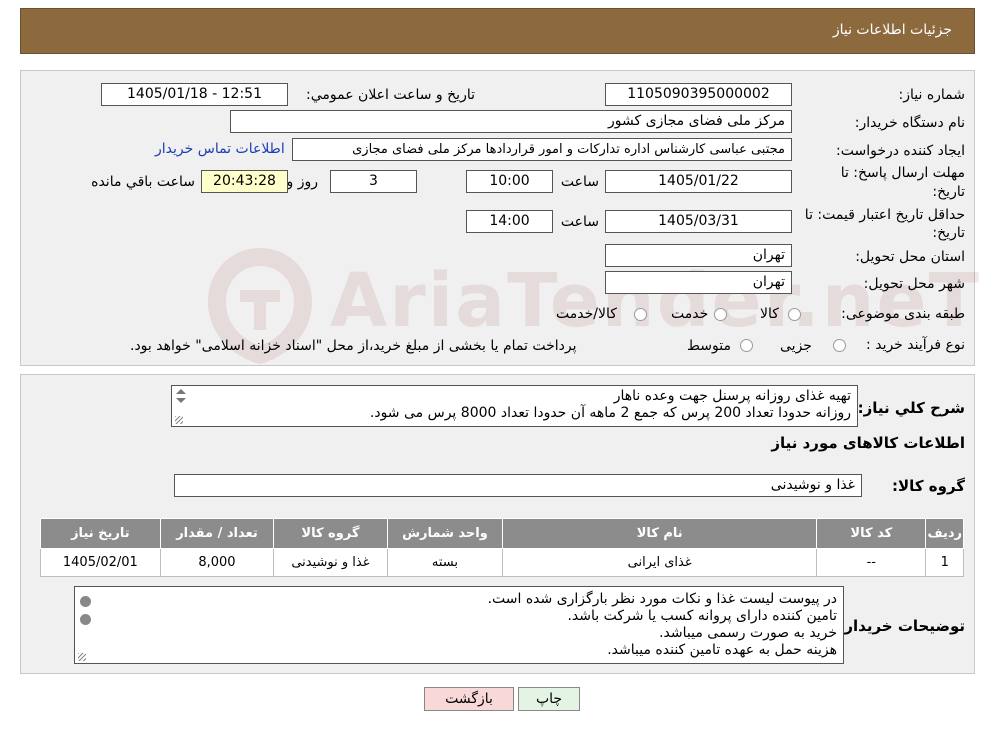  I want to click on cell-code: --, so click(871, 562).